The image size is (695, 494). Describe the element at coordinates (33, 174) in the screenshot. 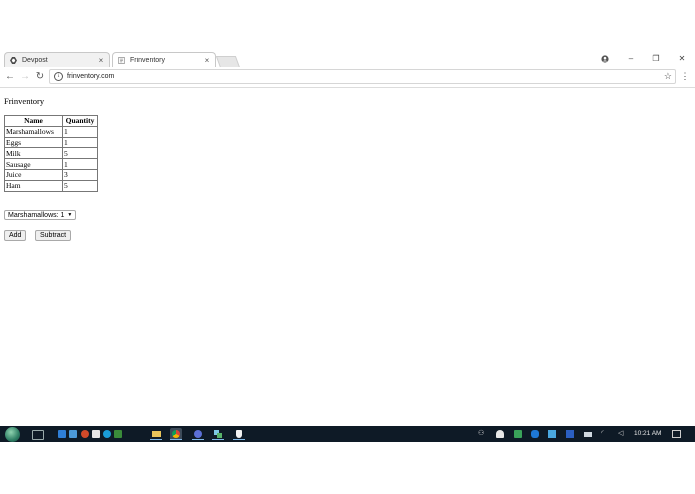

I see `cell-name: Juice` at that location.